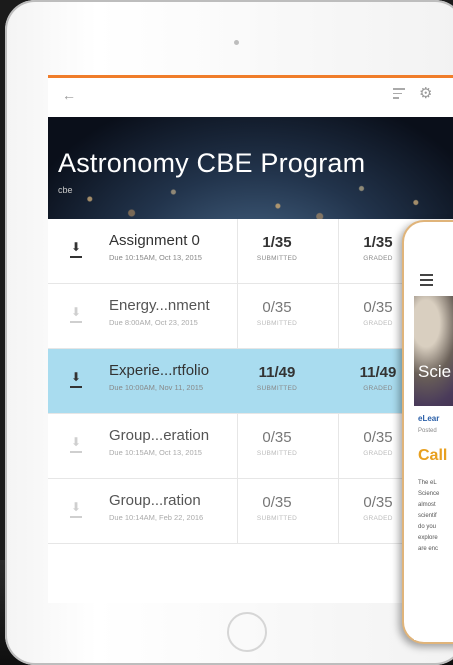 The width and height of the screenshot is (453, 665). I want to click on body-line: Science, so click(429, 494).